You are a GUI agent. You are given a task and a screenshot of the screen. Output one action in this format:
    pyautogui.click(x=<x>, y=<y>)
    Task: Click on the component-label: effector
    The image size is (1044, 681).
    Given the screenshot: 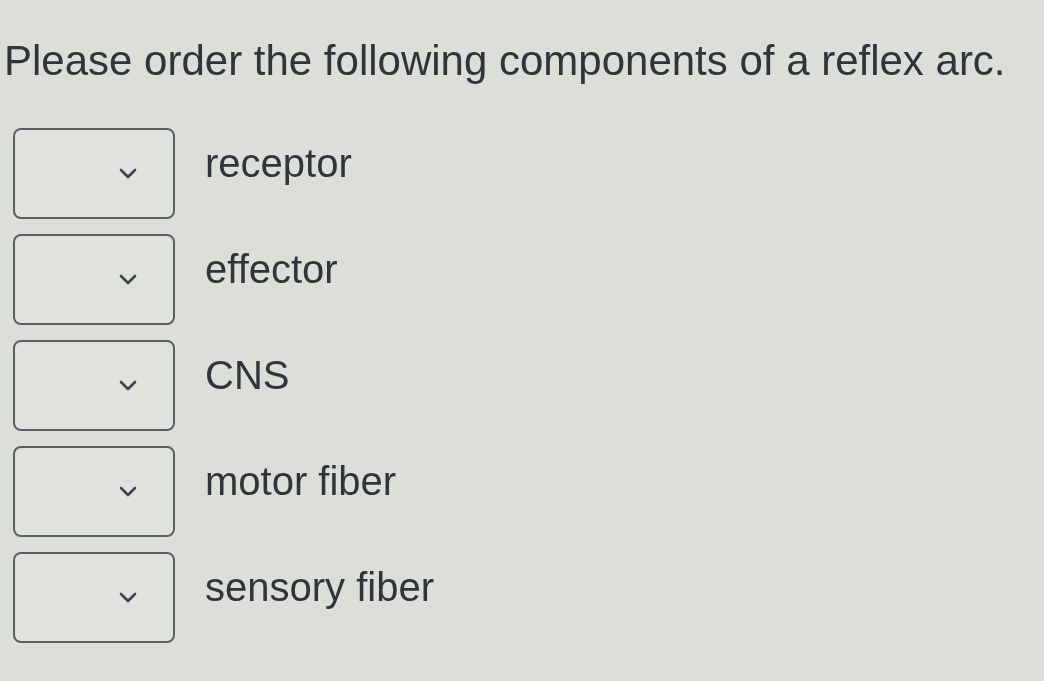 What is the action you would take?
    pyautogui.click(x=271, y=269)
    